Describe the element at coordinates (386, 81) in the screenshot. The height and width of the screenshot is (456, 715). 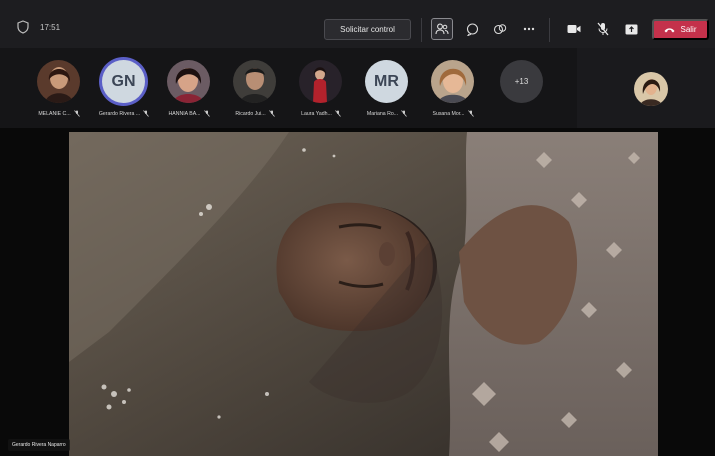
I see `avatar: MR` at that location.